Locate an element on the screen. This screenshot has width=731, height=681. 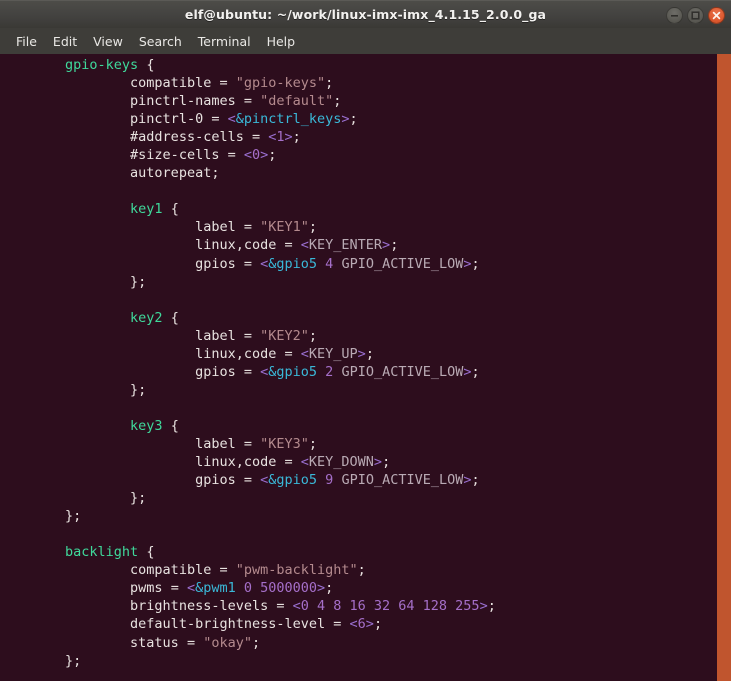
code-token: KEY_DOWN is located at coordinates (341, 462).